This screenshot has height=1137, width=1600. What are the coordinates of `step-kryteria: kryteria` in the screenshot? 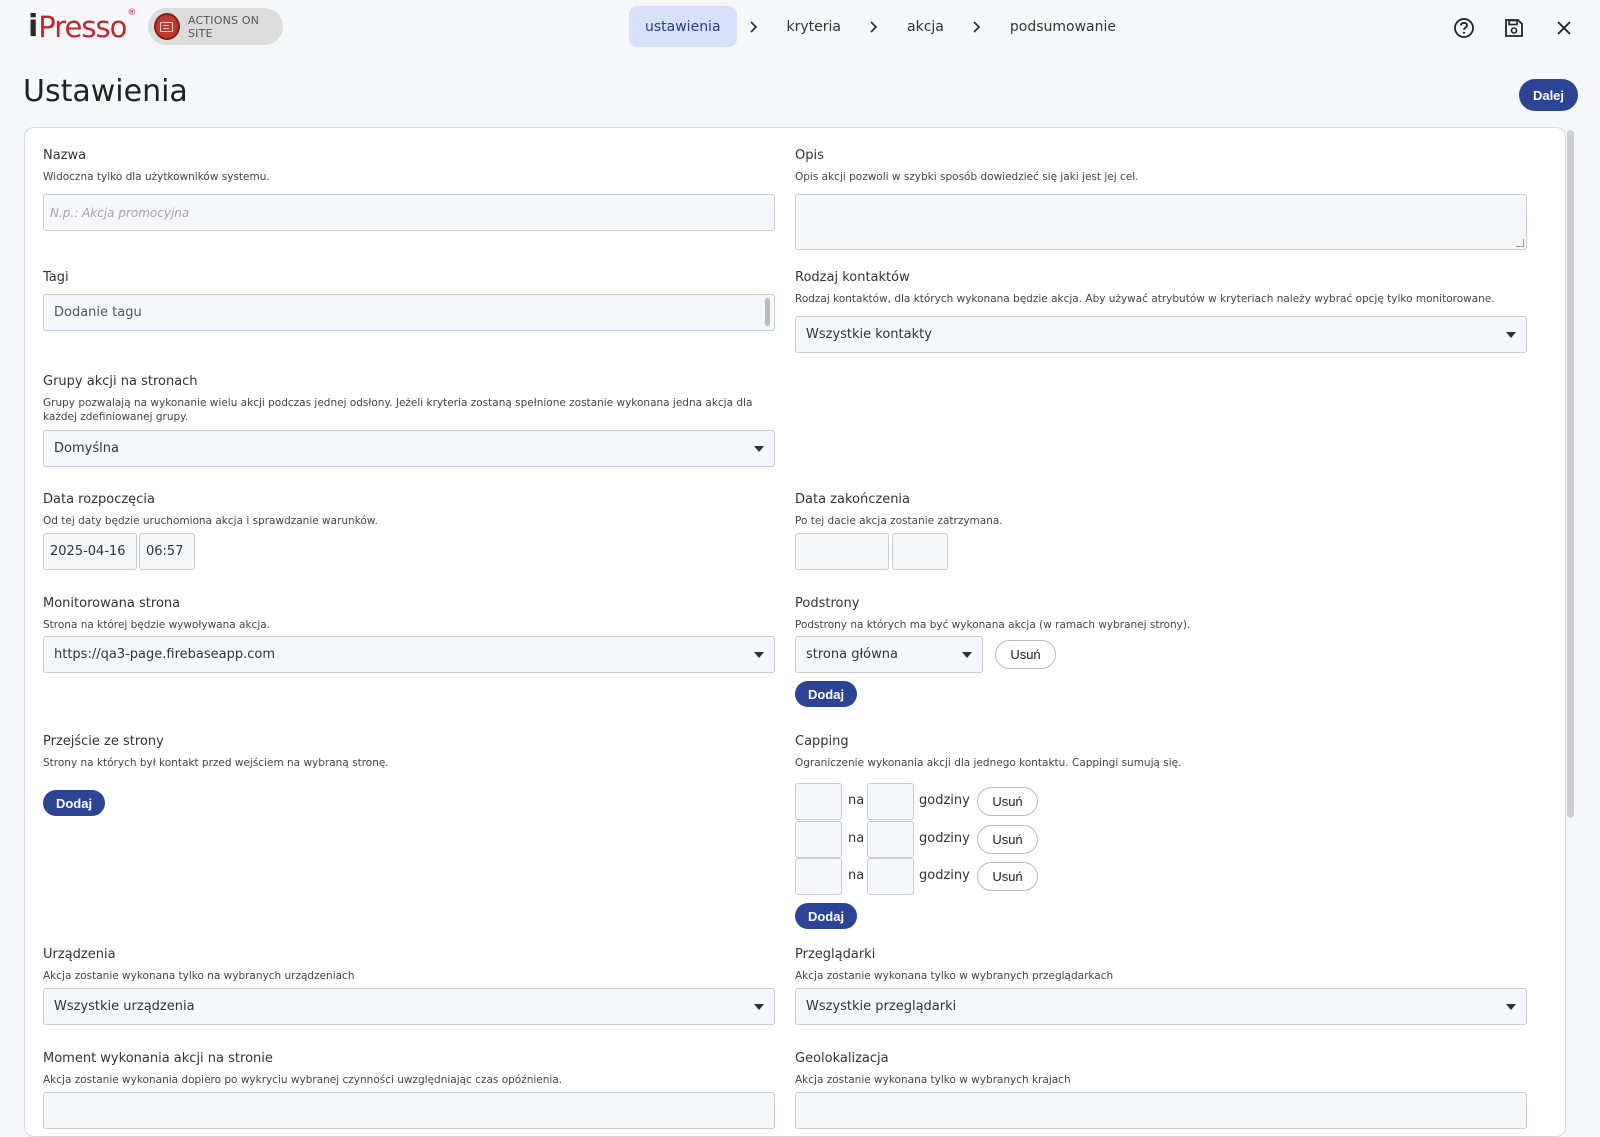 It's located at (814, 26).